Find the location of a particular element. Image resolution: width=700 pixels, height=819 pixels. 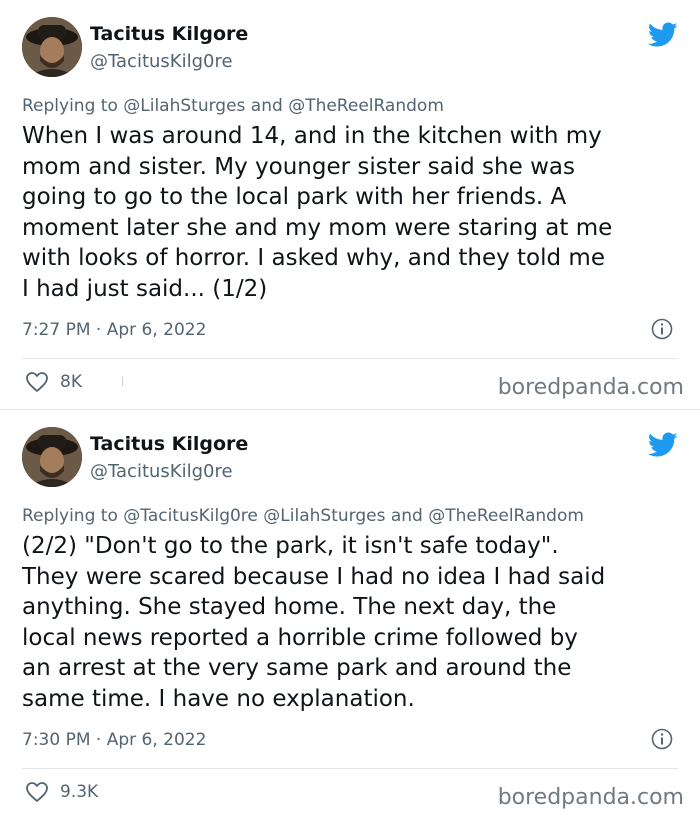

like-button: 9.3K is located at coordinates (61, 792).